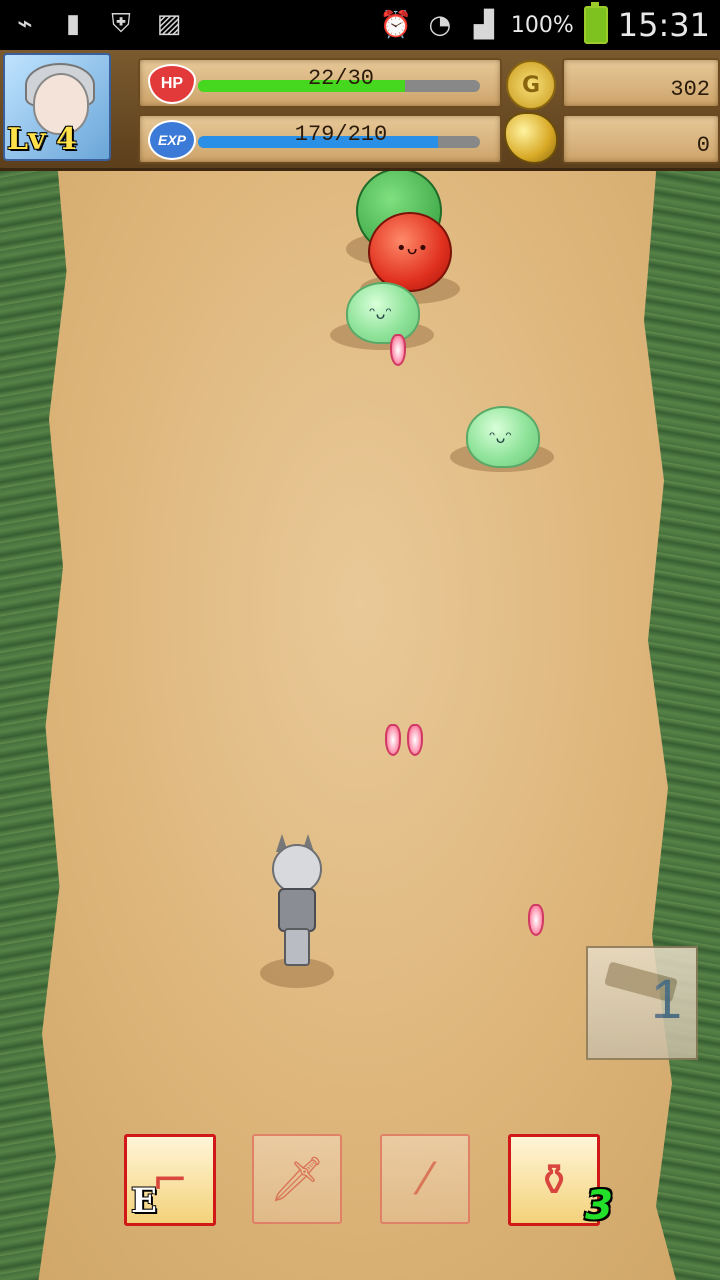 This screenshot has height=1280, width=720. Describe the element at coordinates (398, 350) in the screenshot. I see `enemy-bullet` at that location.